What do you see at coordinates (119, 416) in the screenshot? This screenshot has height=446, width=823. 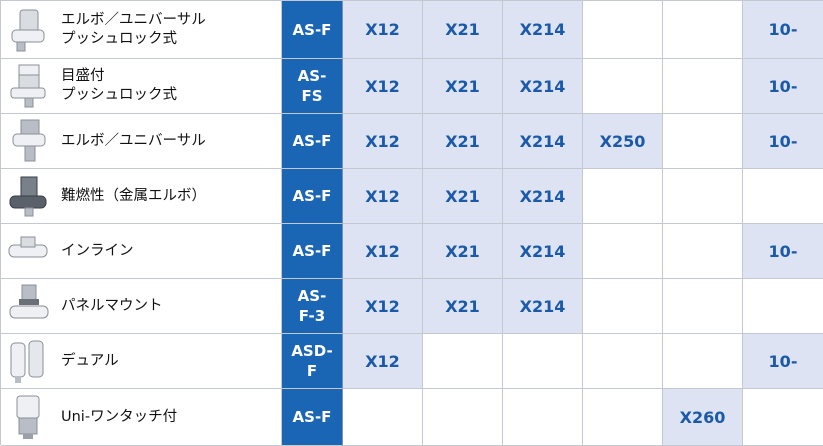 I see `product-name-label: Uni-ワンタッチ付` at bounding box center [119, 416].